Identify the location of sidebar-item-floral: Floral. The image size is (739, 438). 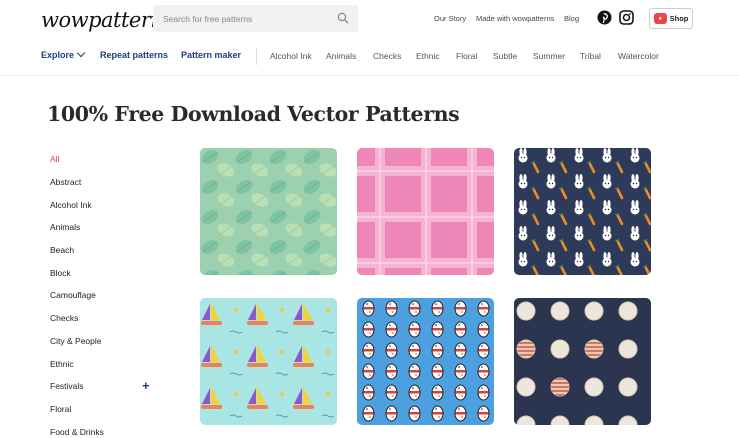
(60, 409).